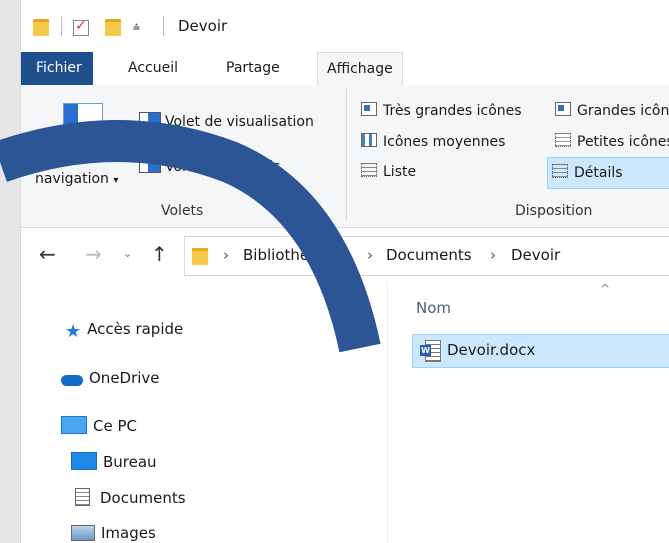  What do you see at coordinates (223, 167) in the screenshot?
I see `details-pane-label: Volet des détails` at bounding box center [223, 167].